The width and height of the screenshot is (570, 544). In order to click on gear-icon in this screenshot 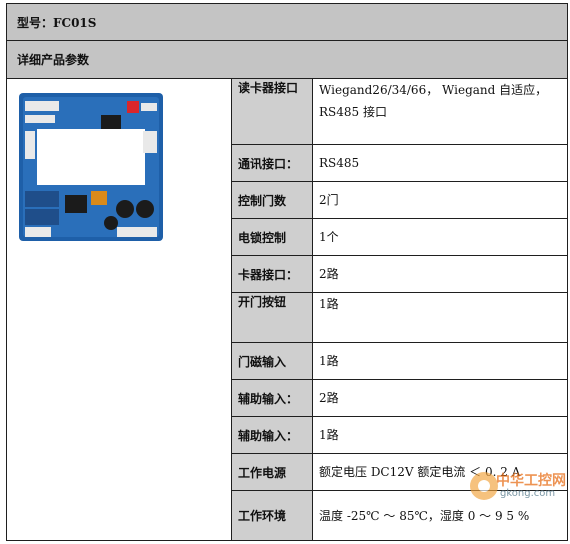, I will do `click(484, 486)`.